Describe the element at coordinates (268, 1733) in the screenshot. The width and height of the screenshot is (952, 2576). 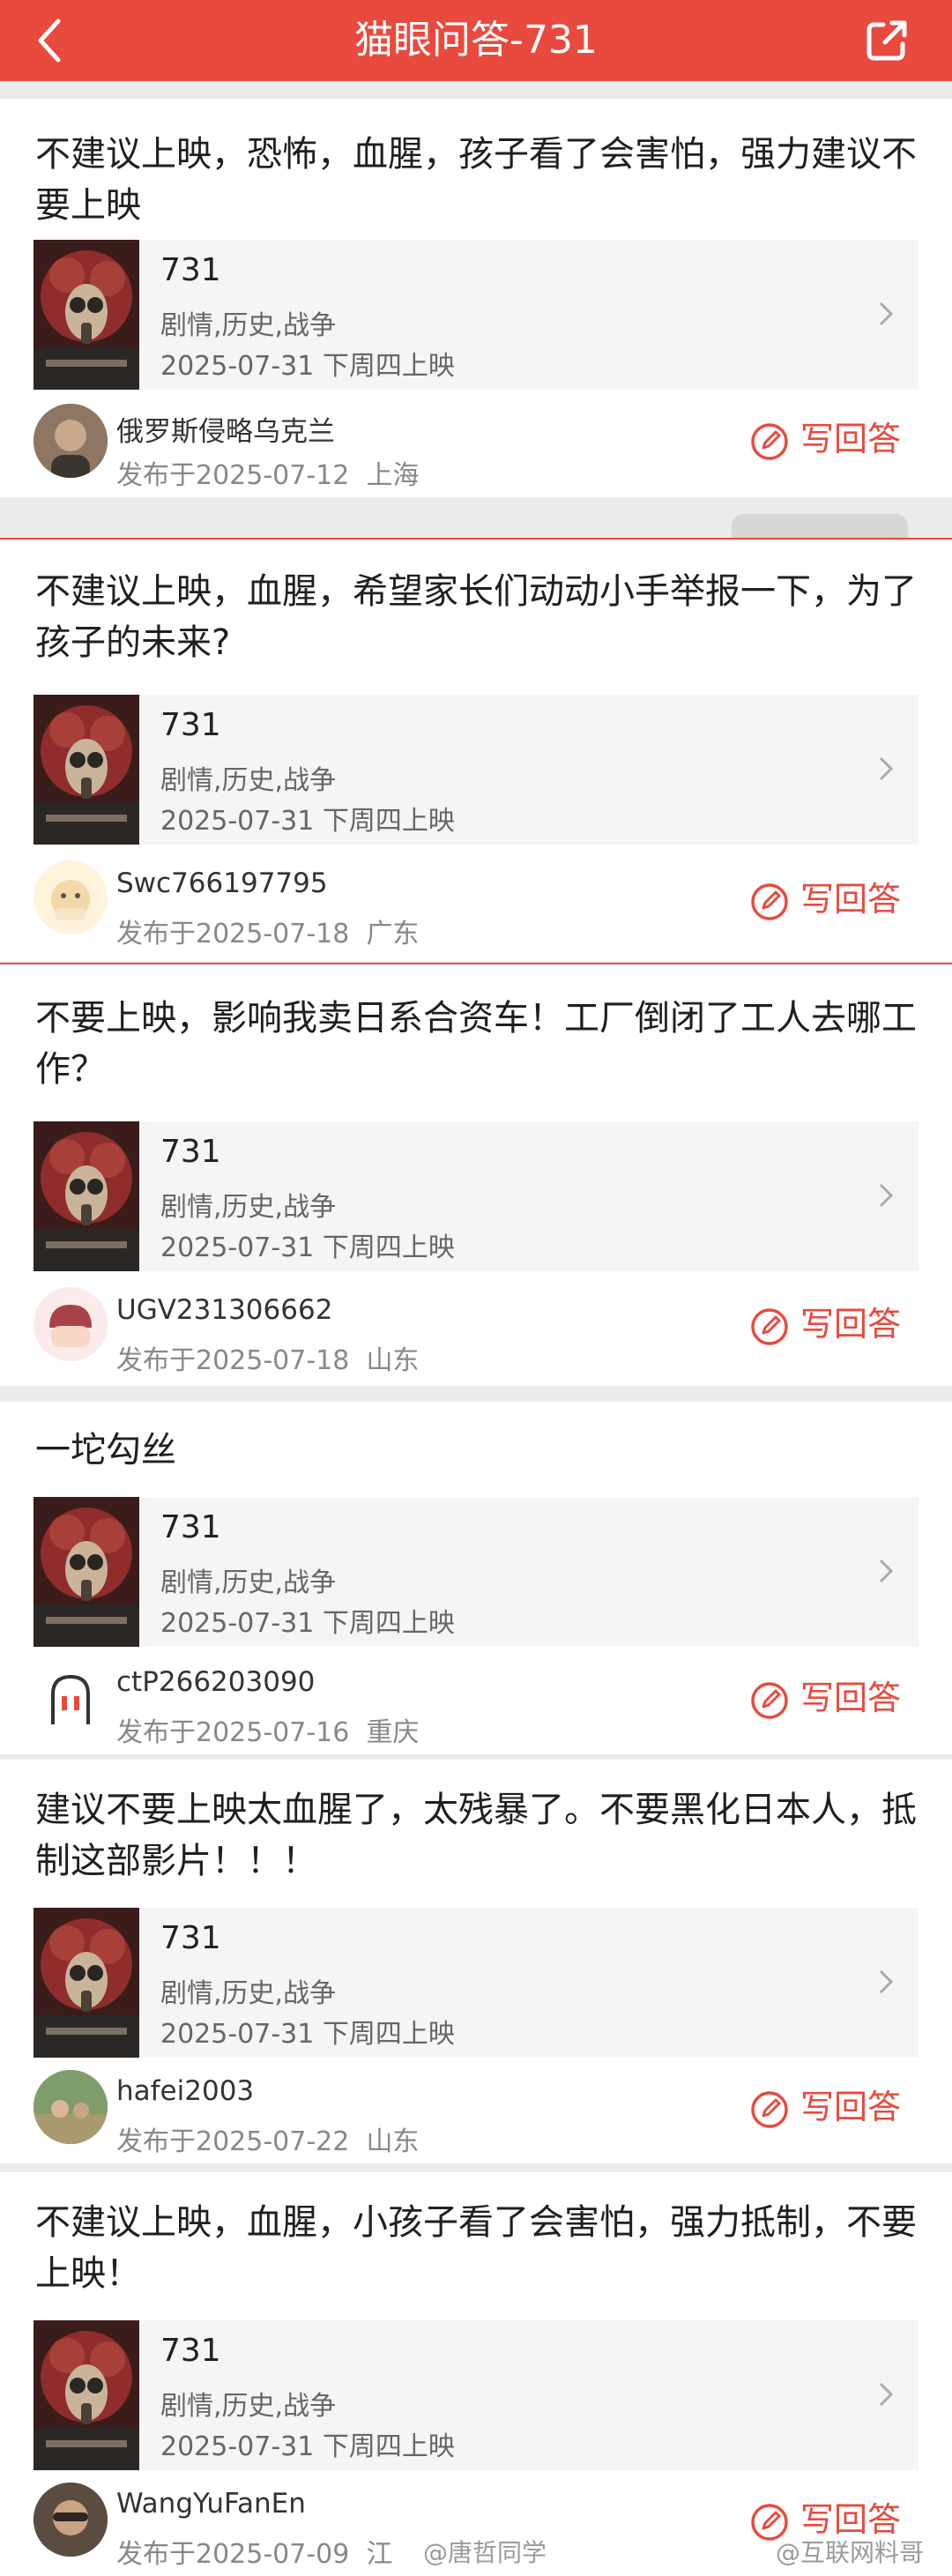
I see `publish-date: 发布于2025-07-16 重庆` at that location.